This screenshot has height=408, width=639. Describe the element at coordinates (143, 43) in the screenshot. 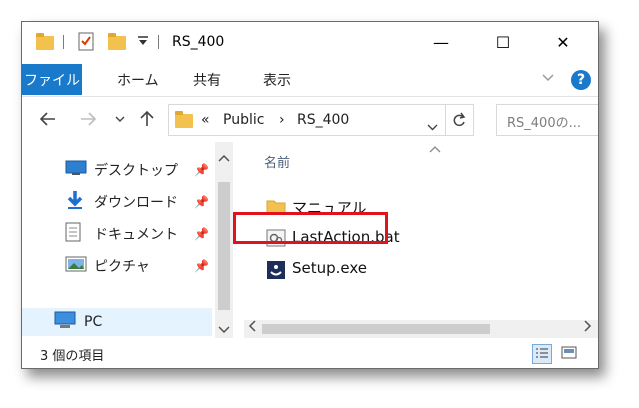

I see `customize-toolbar-icon` at that location.